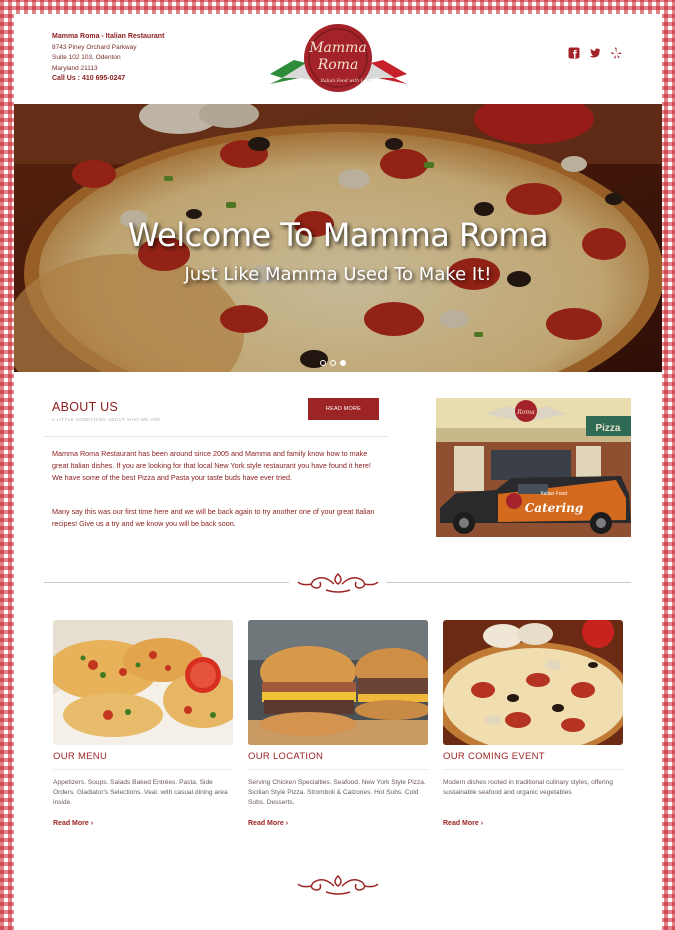  What do you see at coordinates (338, 274) in the screenshot?
I see `hero-subtitle: Just Like Mamma Used To Make It!` at bounding box center [338, 274].